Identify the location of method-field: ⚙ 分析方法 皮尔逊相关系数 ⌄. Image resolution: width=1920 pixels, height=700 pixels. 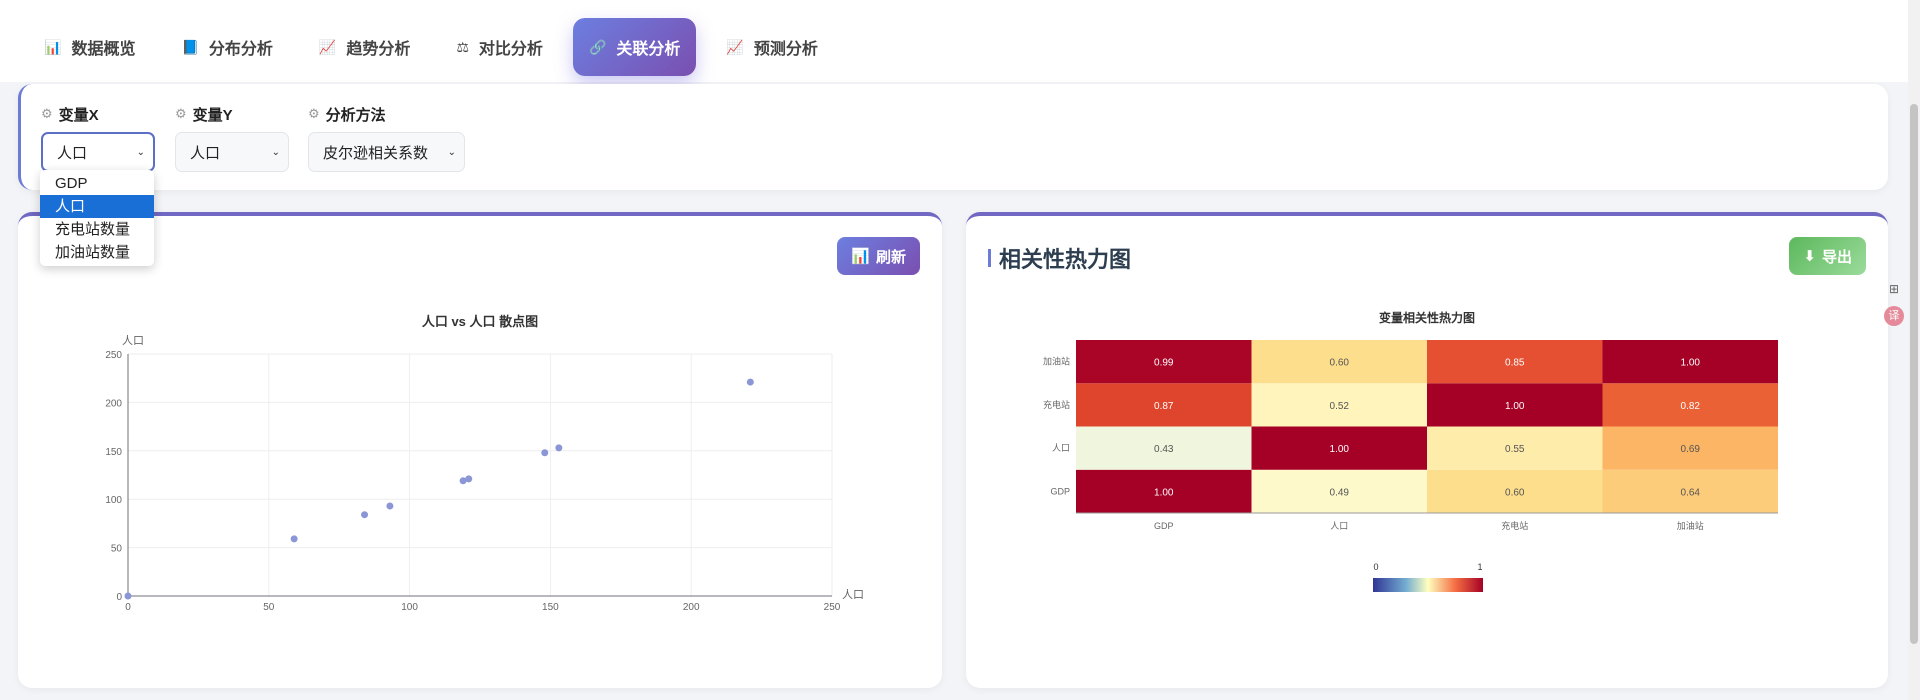
(386, 137).